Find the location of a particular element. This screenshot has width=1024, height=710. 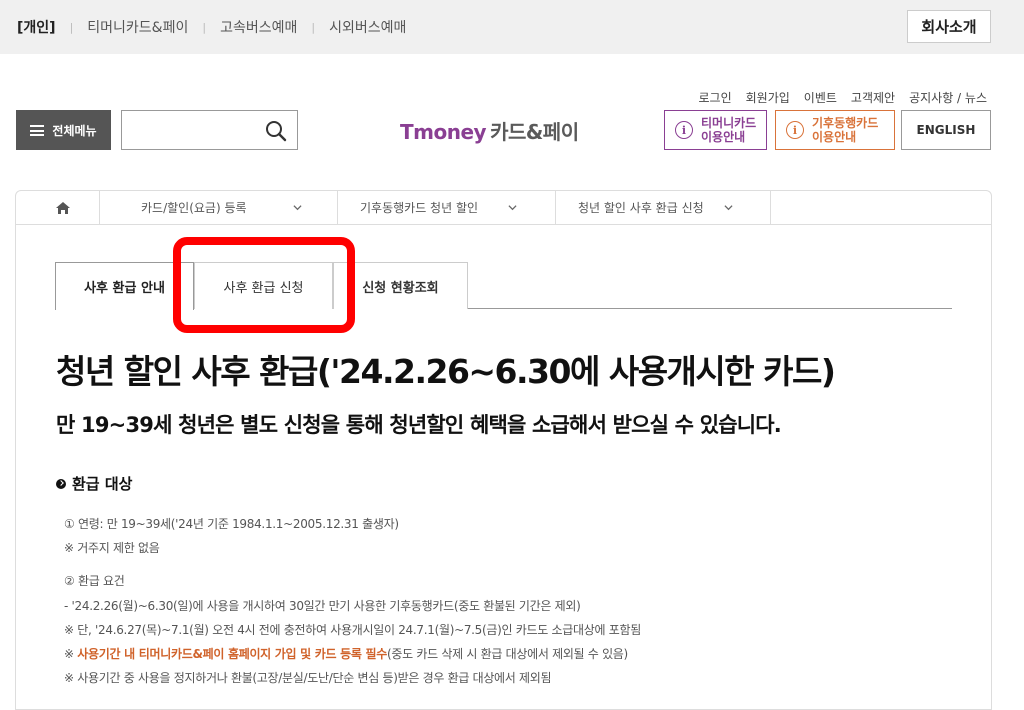

search-input is located at coordinates (209, 130).